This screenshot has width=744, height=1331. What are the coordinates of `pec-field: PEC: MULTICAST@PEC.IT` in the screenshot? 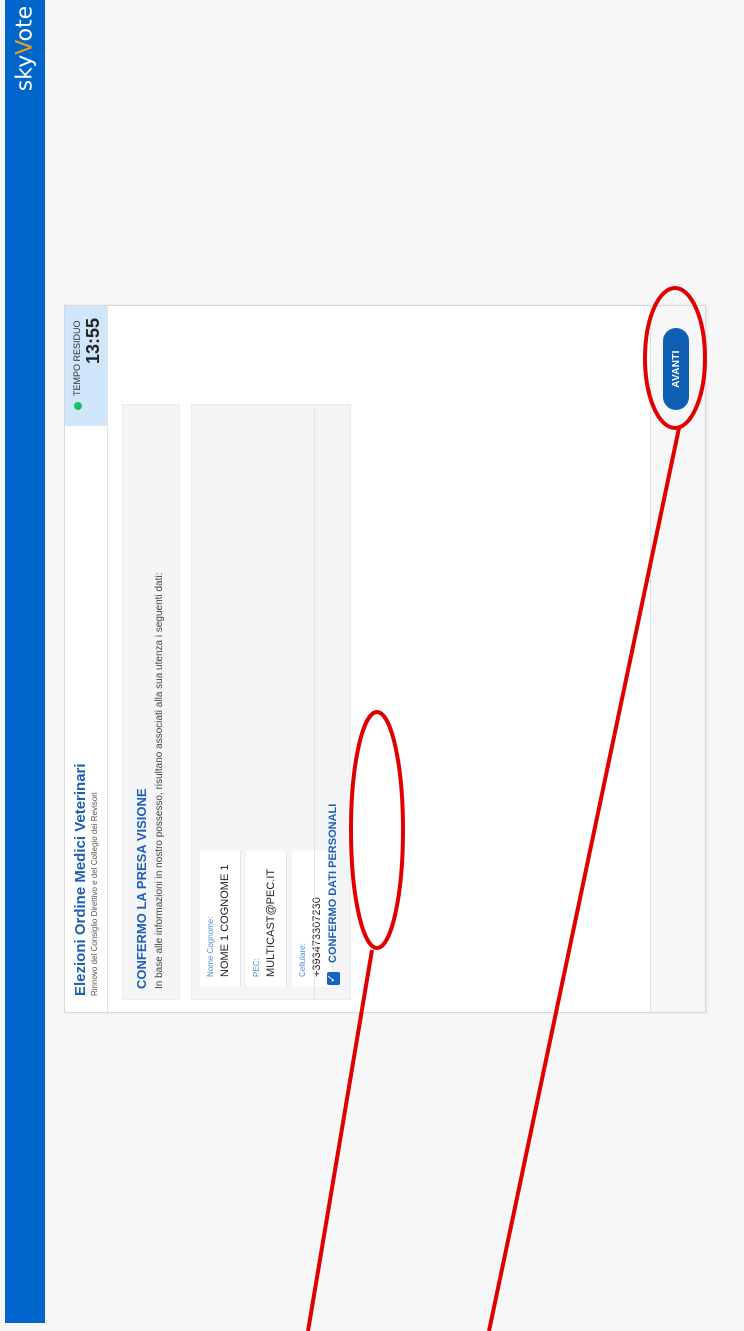 It's located at (266, 919).